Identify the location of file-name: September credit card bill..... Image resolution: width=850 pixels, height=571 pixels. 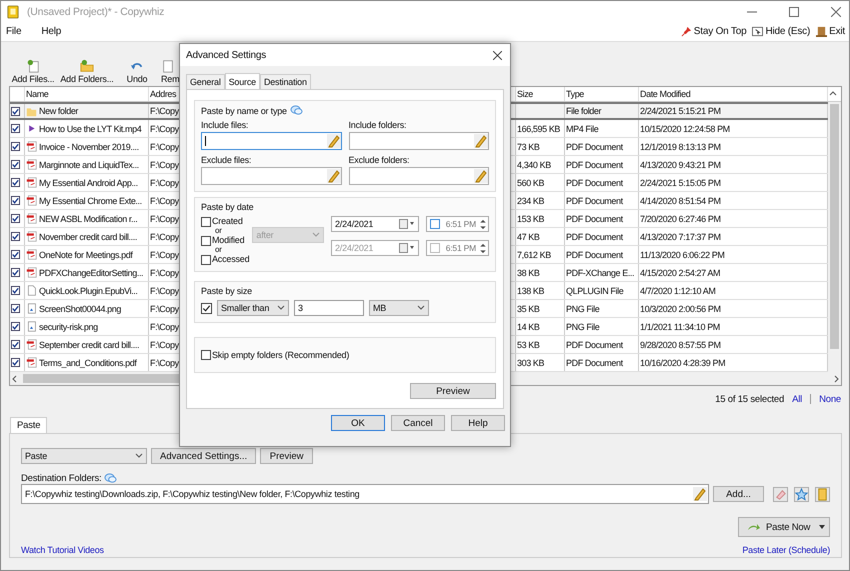
(89, 345).